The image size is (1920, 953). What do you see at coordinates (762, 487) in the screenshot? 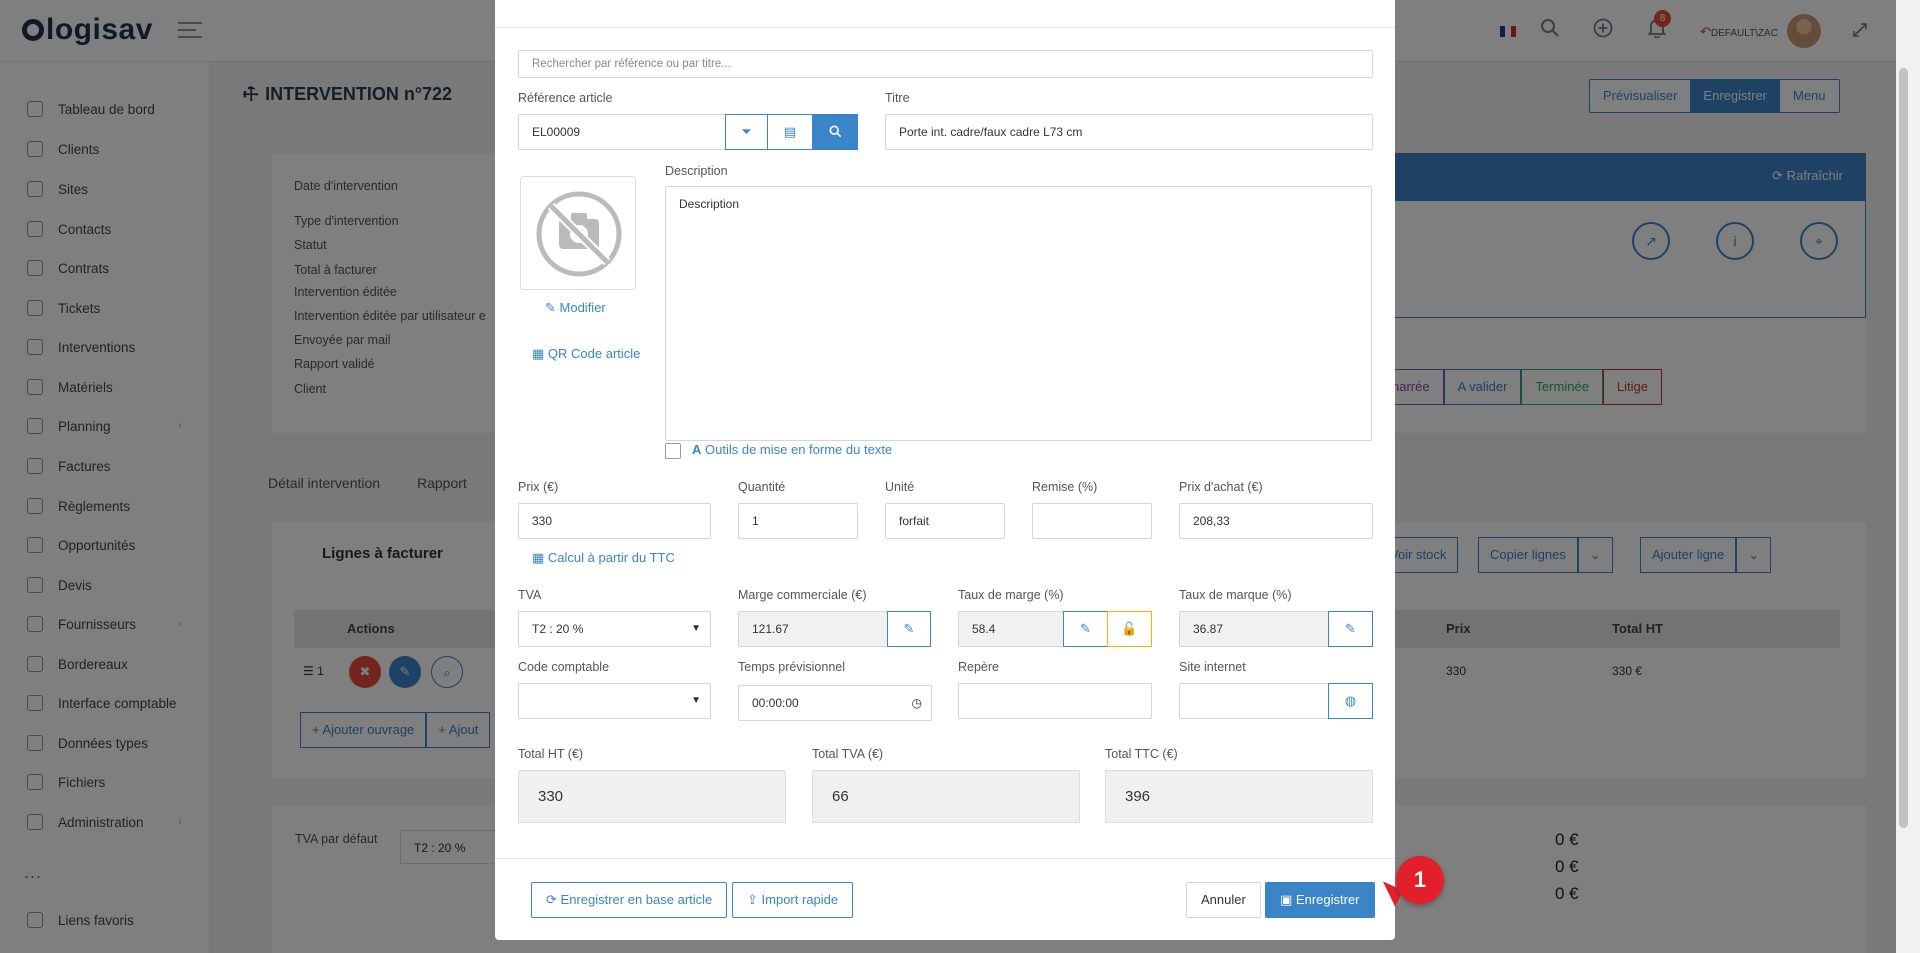
I see `quantity-label: Quantité` at bounding box center [762, 487].